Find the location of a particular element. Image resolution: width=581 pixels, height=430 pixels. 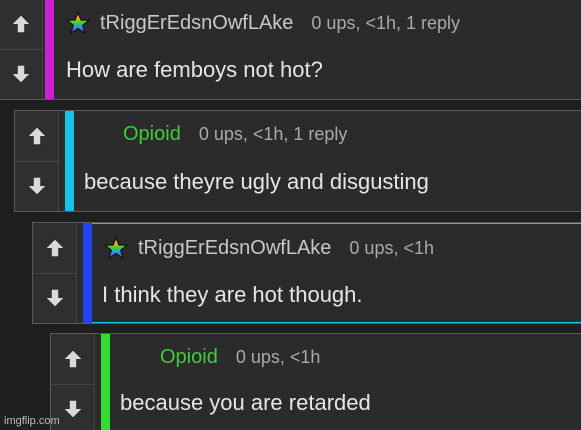

comment-meta: tRiggErEdsnOwfLAke 0 ups, <1h is located at coordinates (269, 248).